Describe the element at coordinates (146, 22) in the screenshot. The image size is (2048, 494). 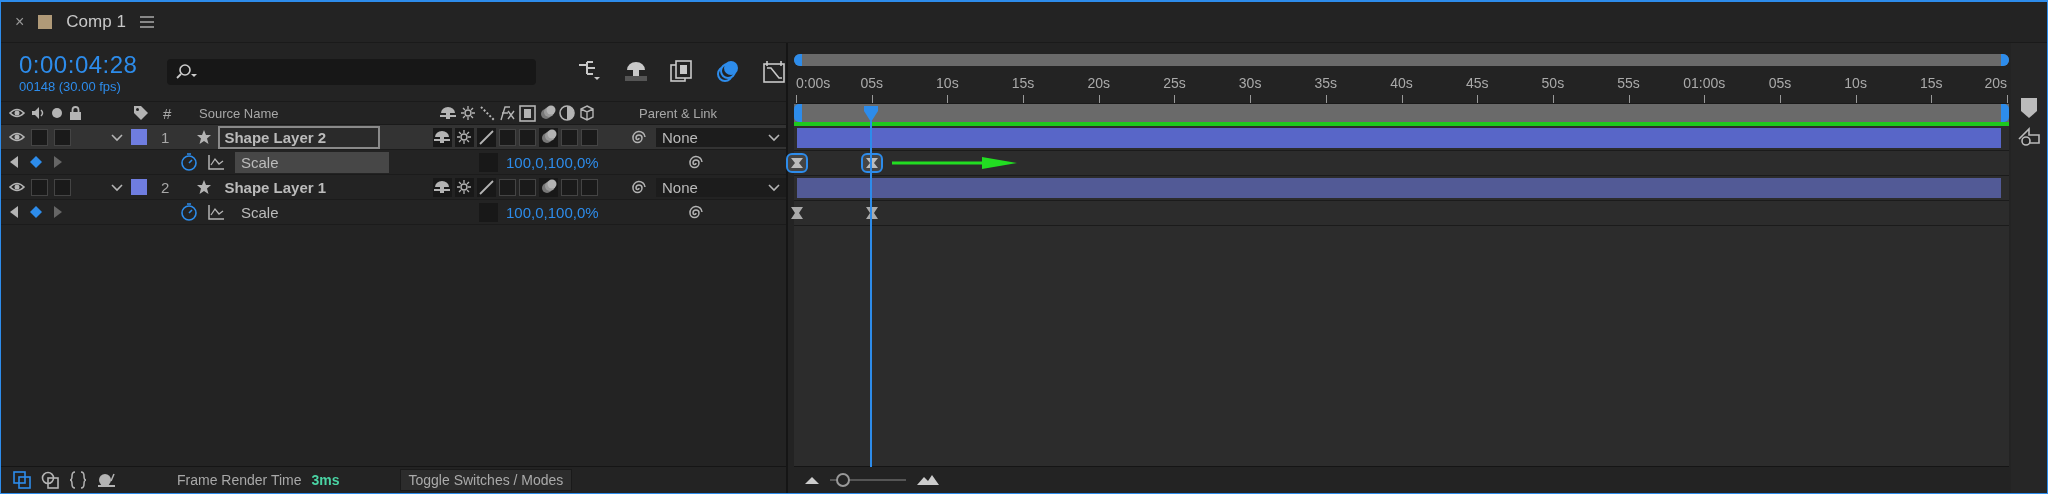
I see `menu-icon` at that location.